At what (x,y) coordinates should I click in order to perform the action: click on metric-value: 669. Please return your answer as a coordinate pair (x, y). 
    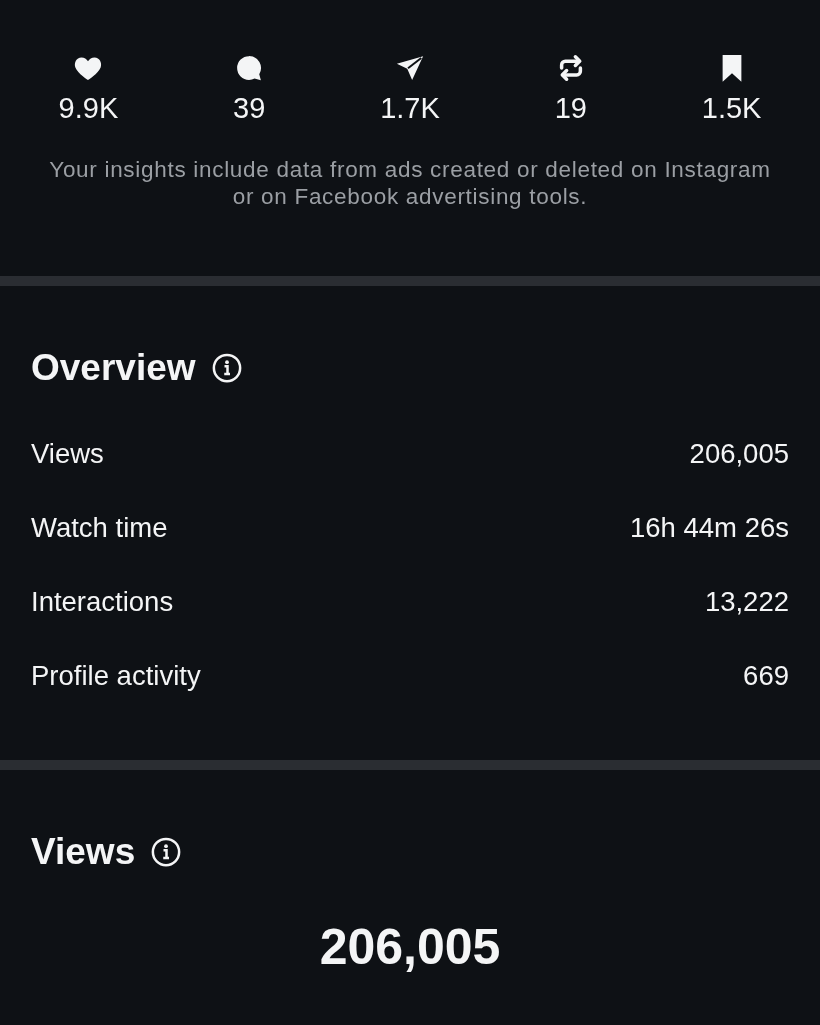
    Looking at the image, I should click on (766, 676).